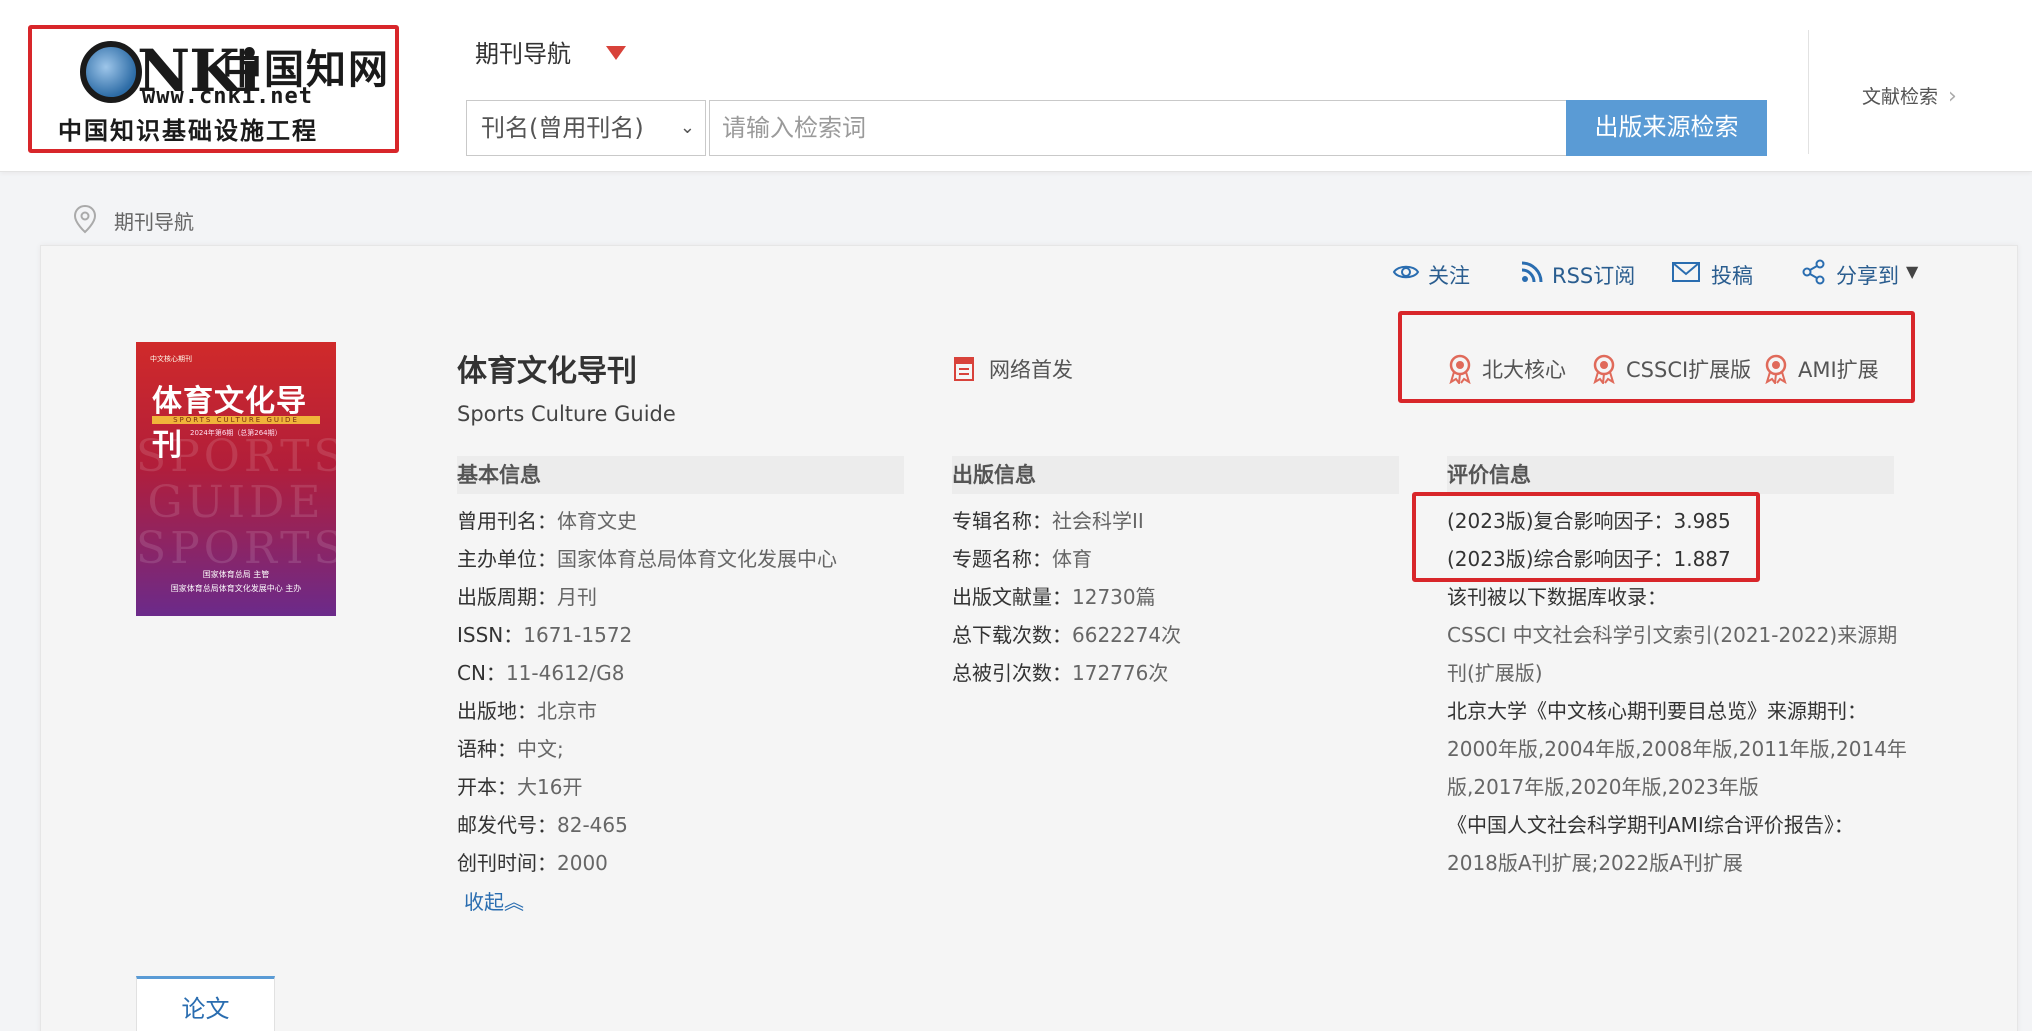  What do you see at coordinates (567, 711) in the screenshot?
I see `row-value: 北京市` at bounding box center [567, 711].